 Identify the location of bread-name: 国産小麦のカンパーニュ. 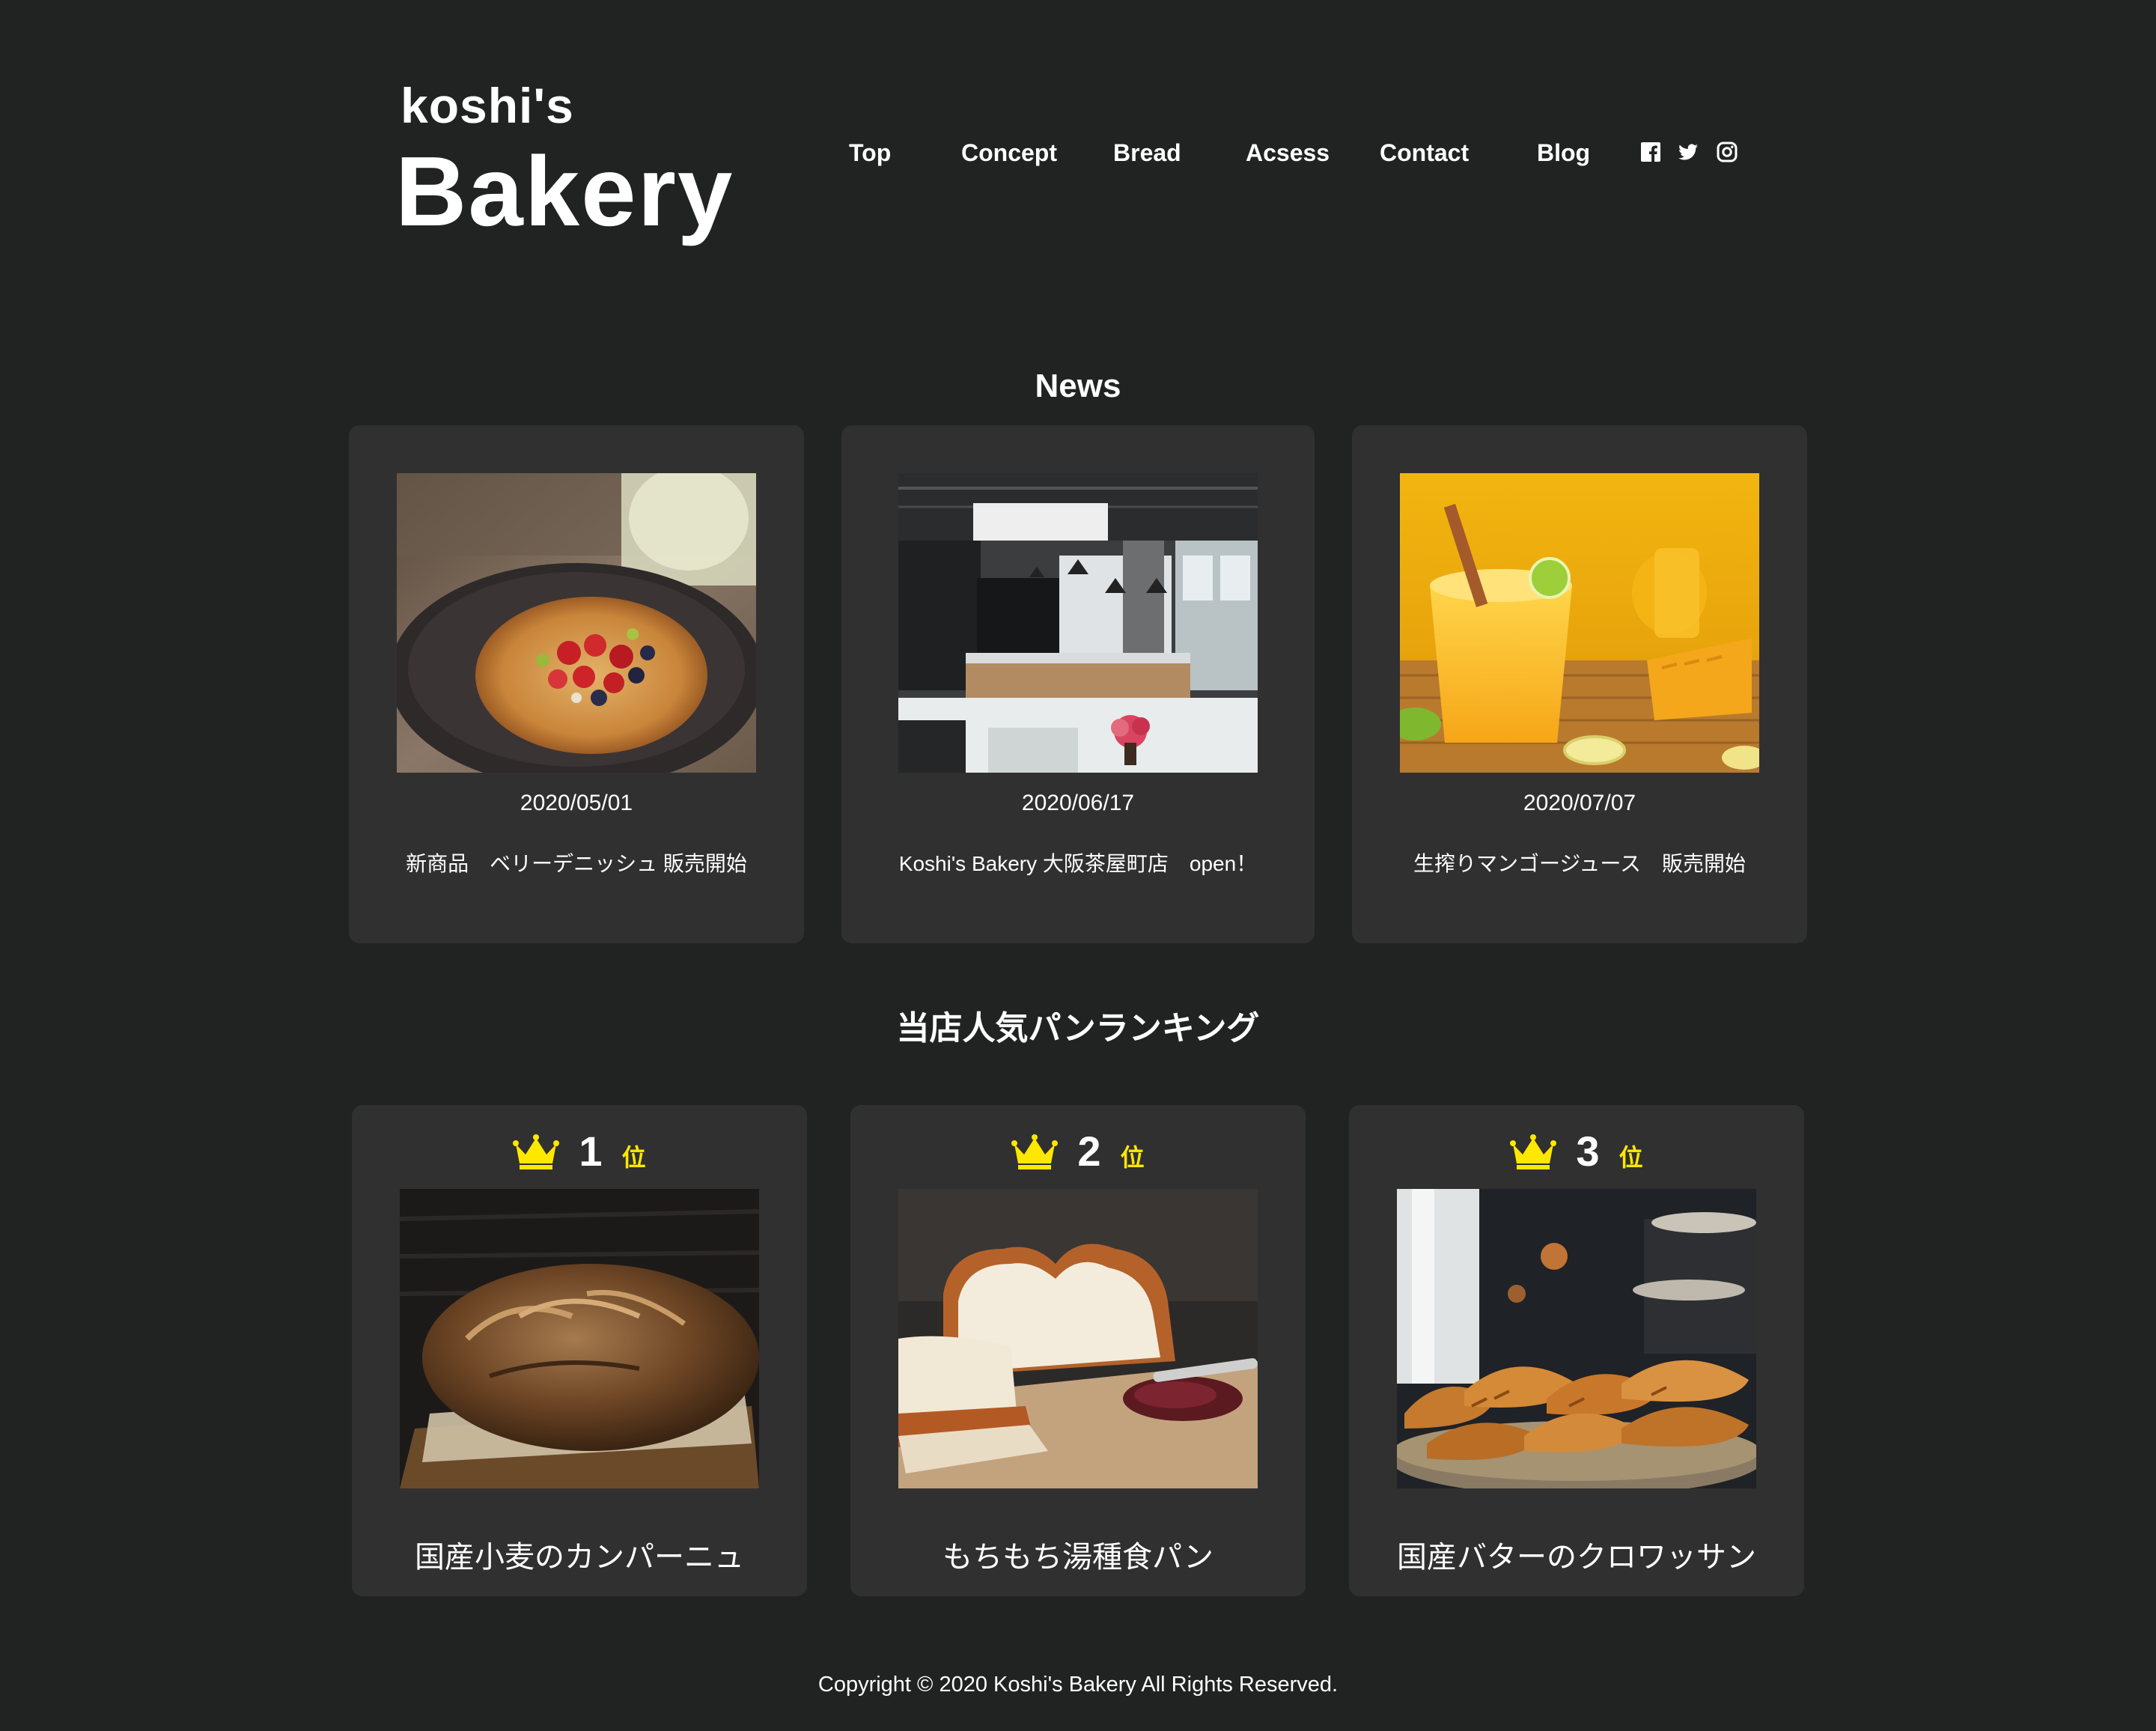
(579, 1557).